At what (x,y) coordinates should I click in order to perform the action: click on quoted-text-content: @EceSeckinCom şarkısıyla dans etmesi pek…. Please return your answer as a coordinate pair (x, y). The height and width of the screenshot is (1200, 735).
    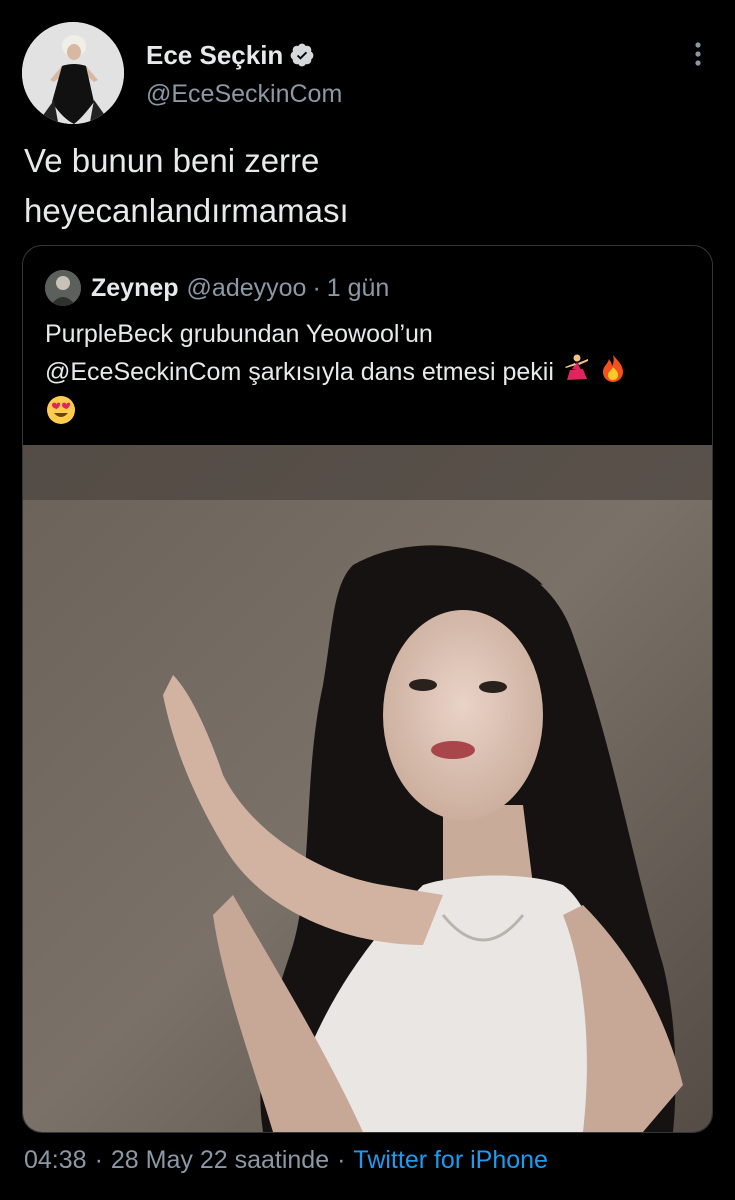
    Looking at the image, I should click on (299, 372).